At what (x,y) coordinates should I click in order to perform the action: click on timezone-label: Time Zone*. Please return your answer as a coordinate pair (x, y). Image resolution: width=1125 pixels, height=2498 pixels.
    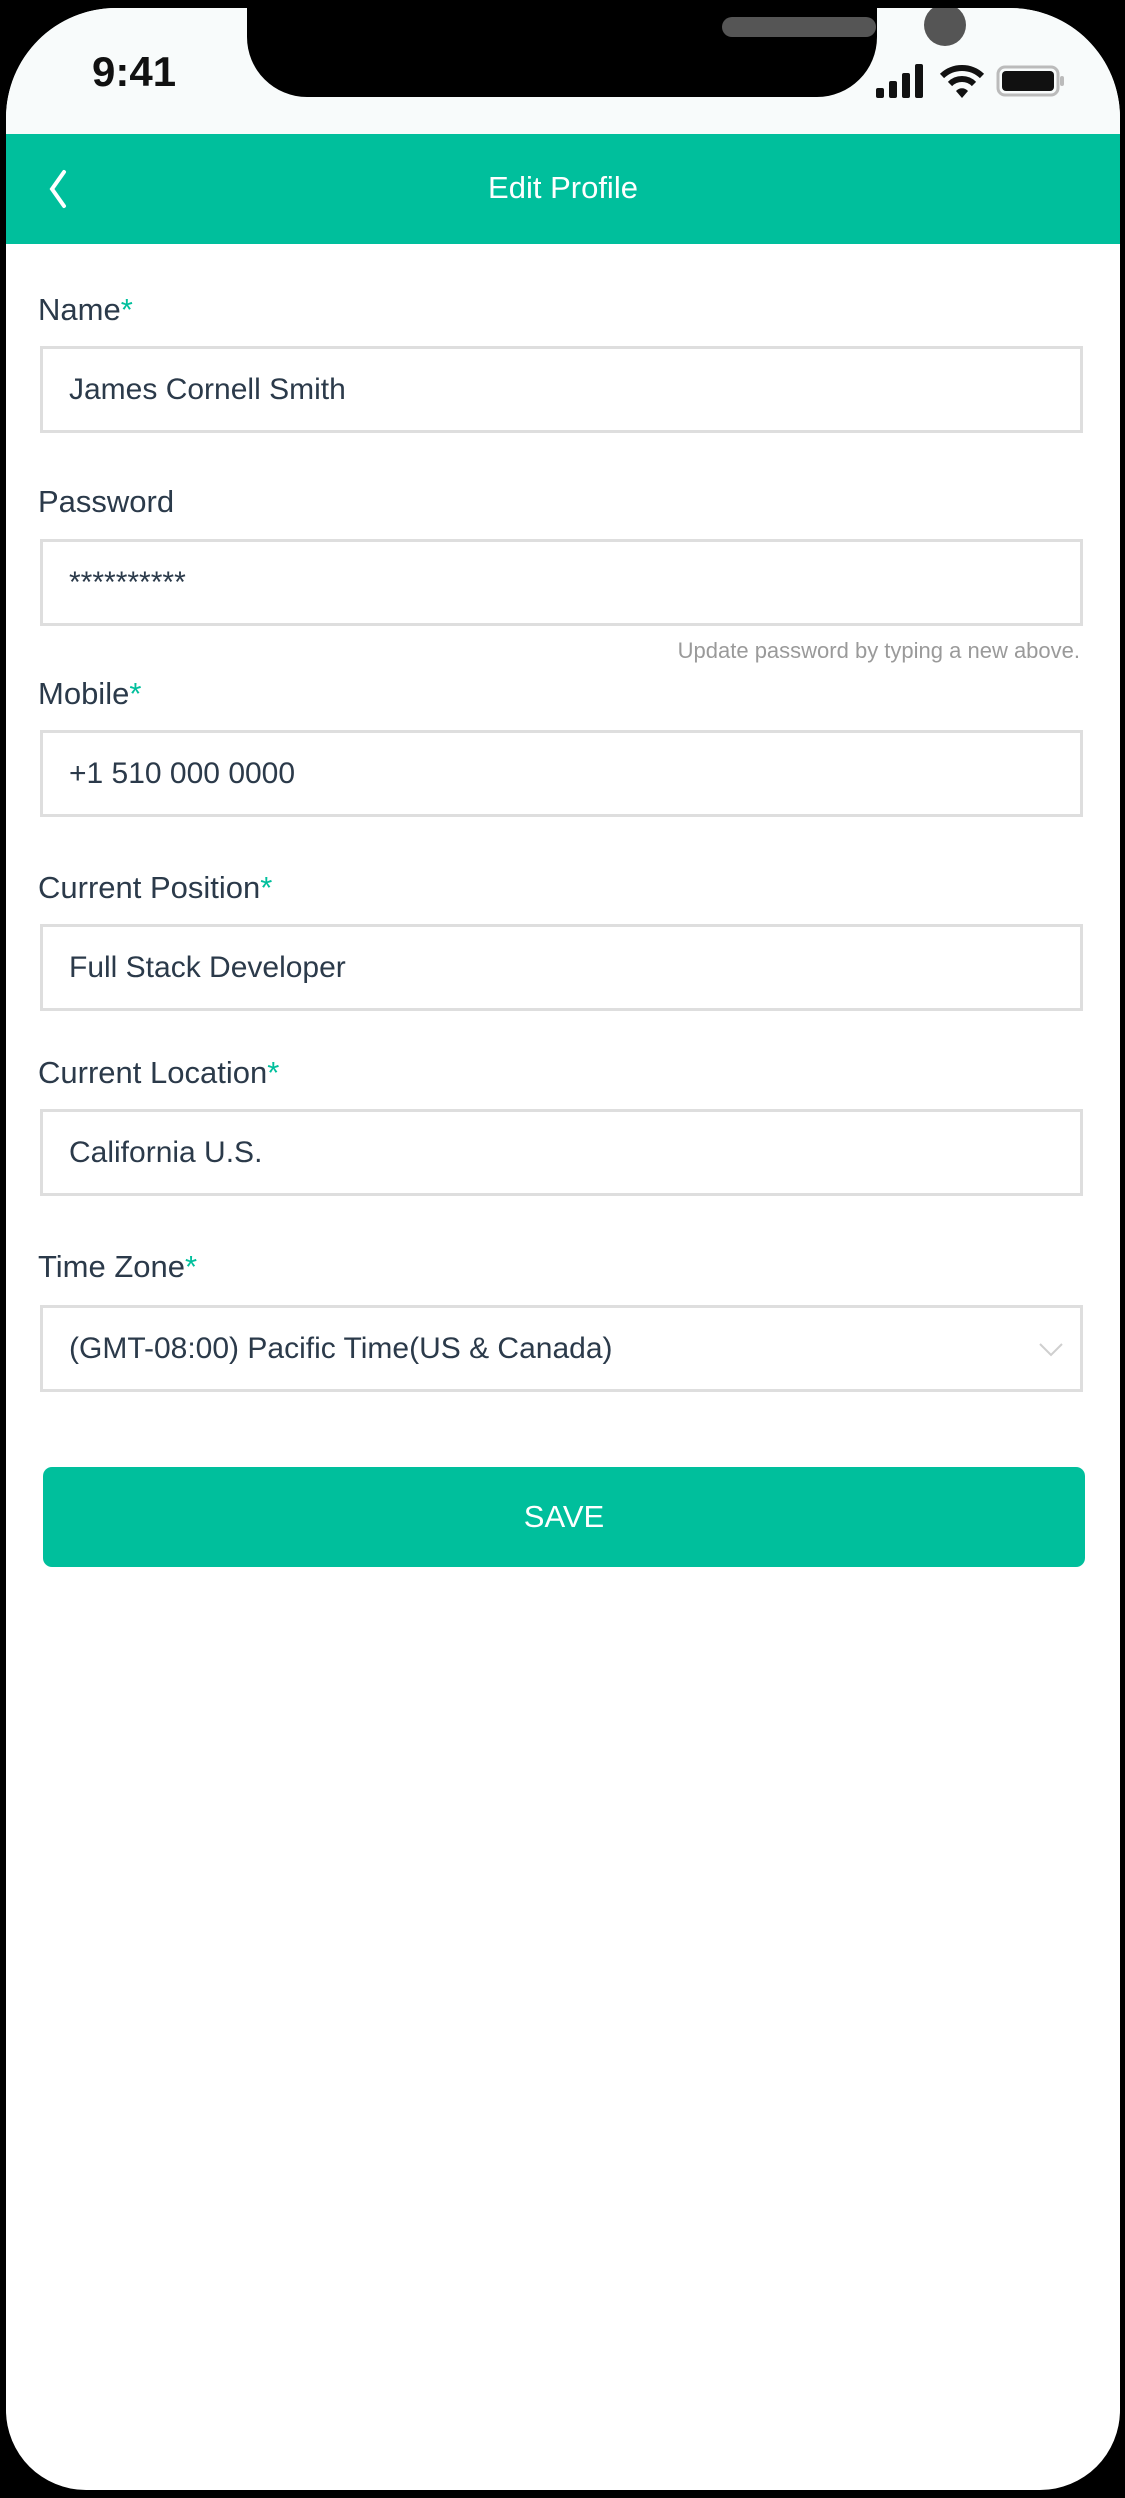
    Looking at the image, I should click on (117, 1267).